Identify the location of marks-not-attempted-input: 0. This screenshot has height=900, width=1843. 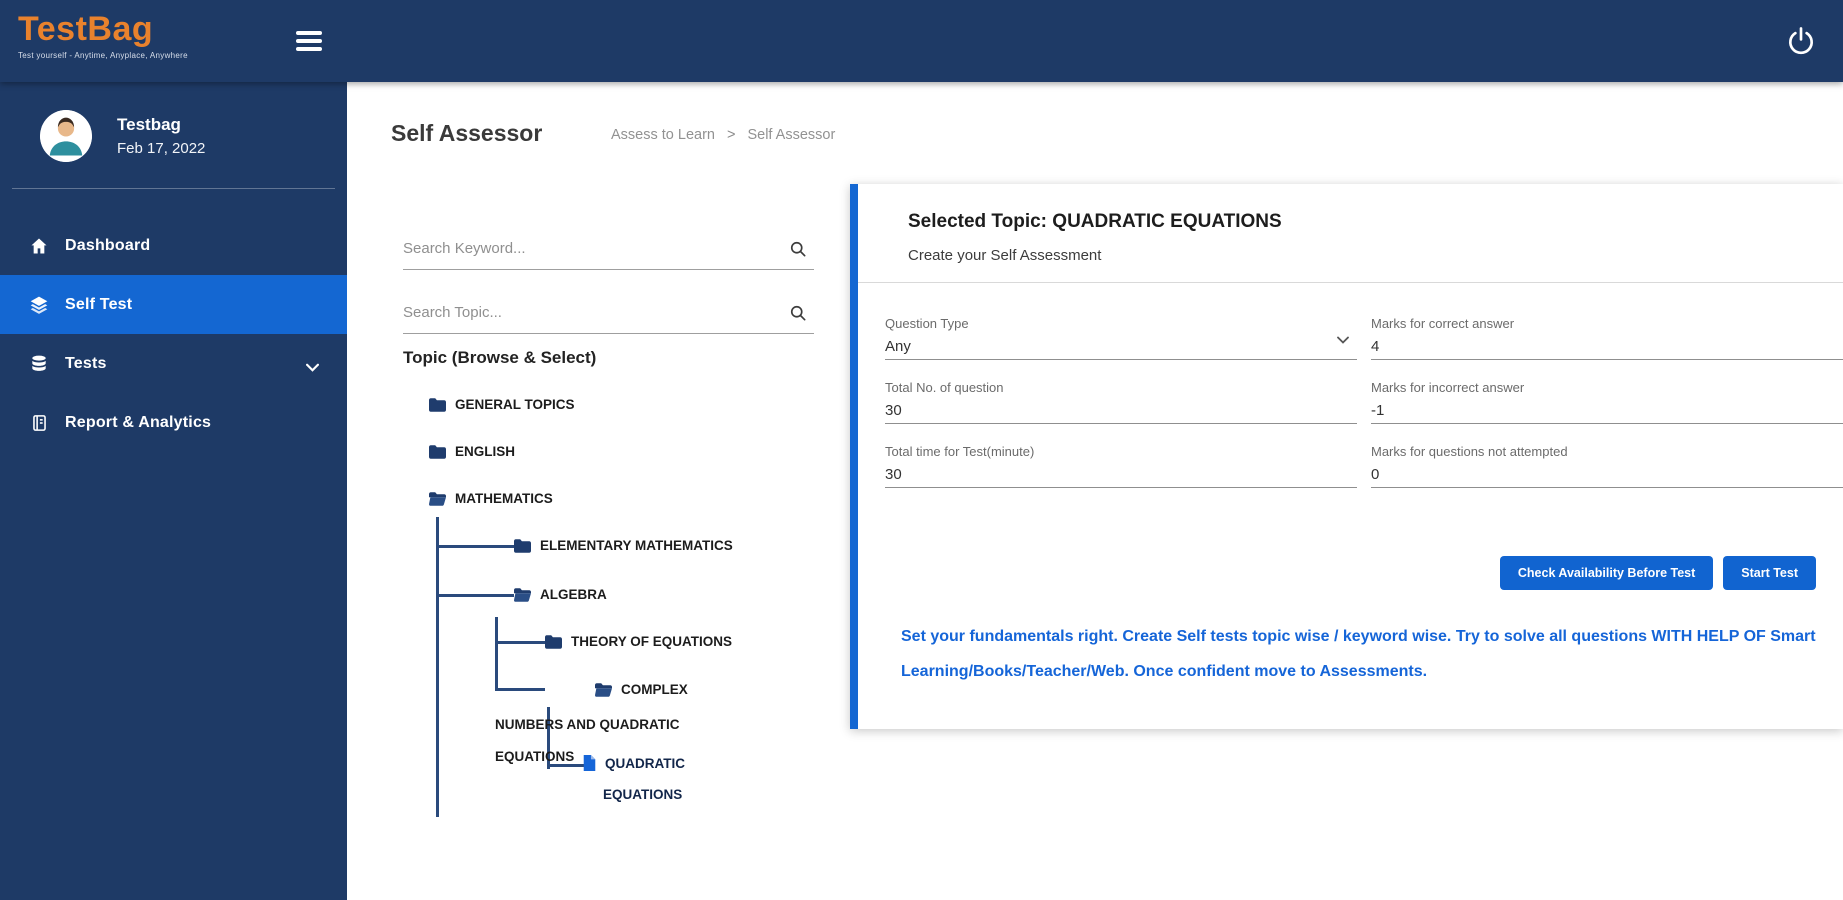
(1607, 474).